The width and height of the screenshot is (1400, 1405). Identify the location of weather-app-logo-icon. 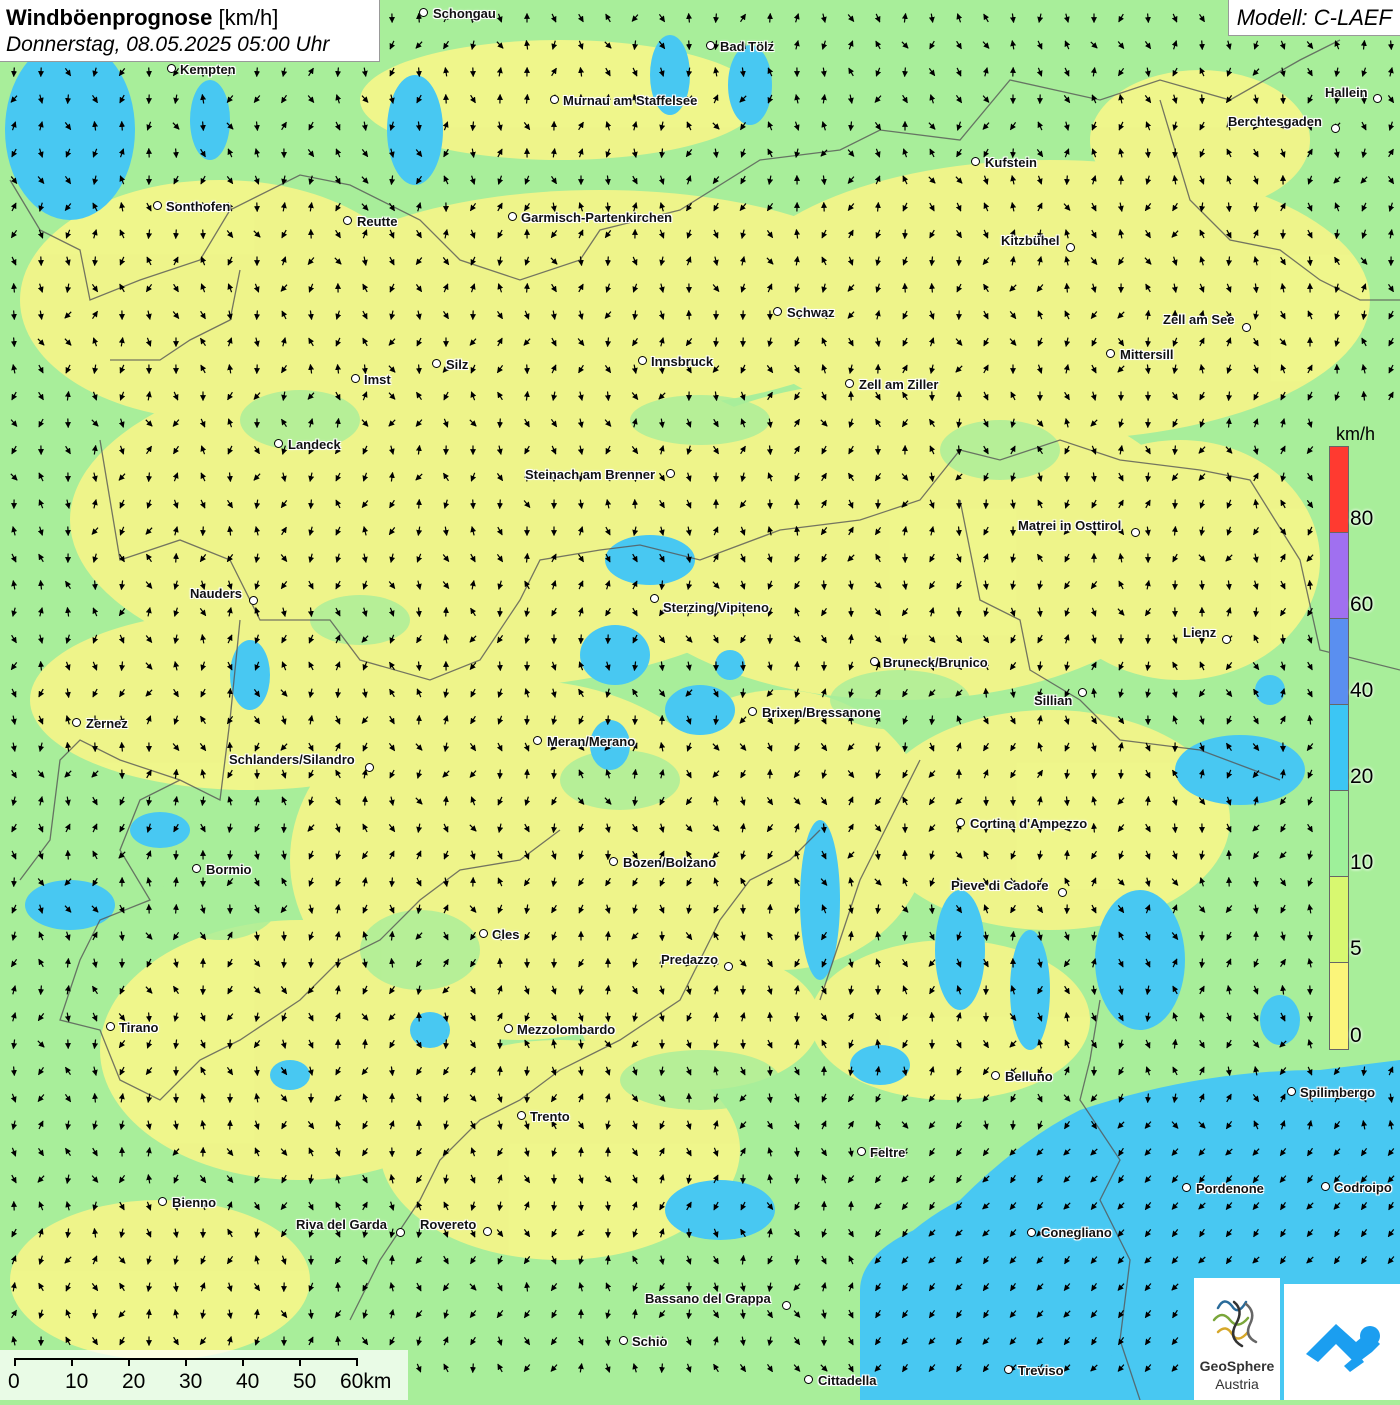
(1342, 1342).